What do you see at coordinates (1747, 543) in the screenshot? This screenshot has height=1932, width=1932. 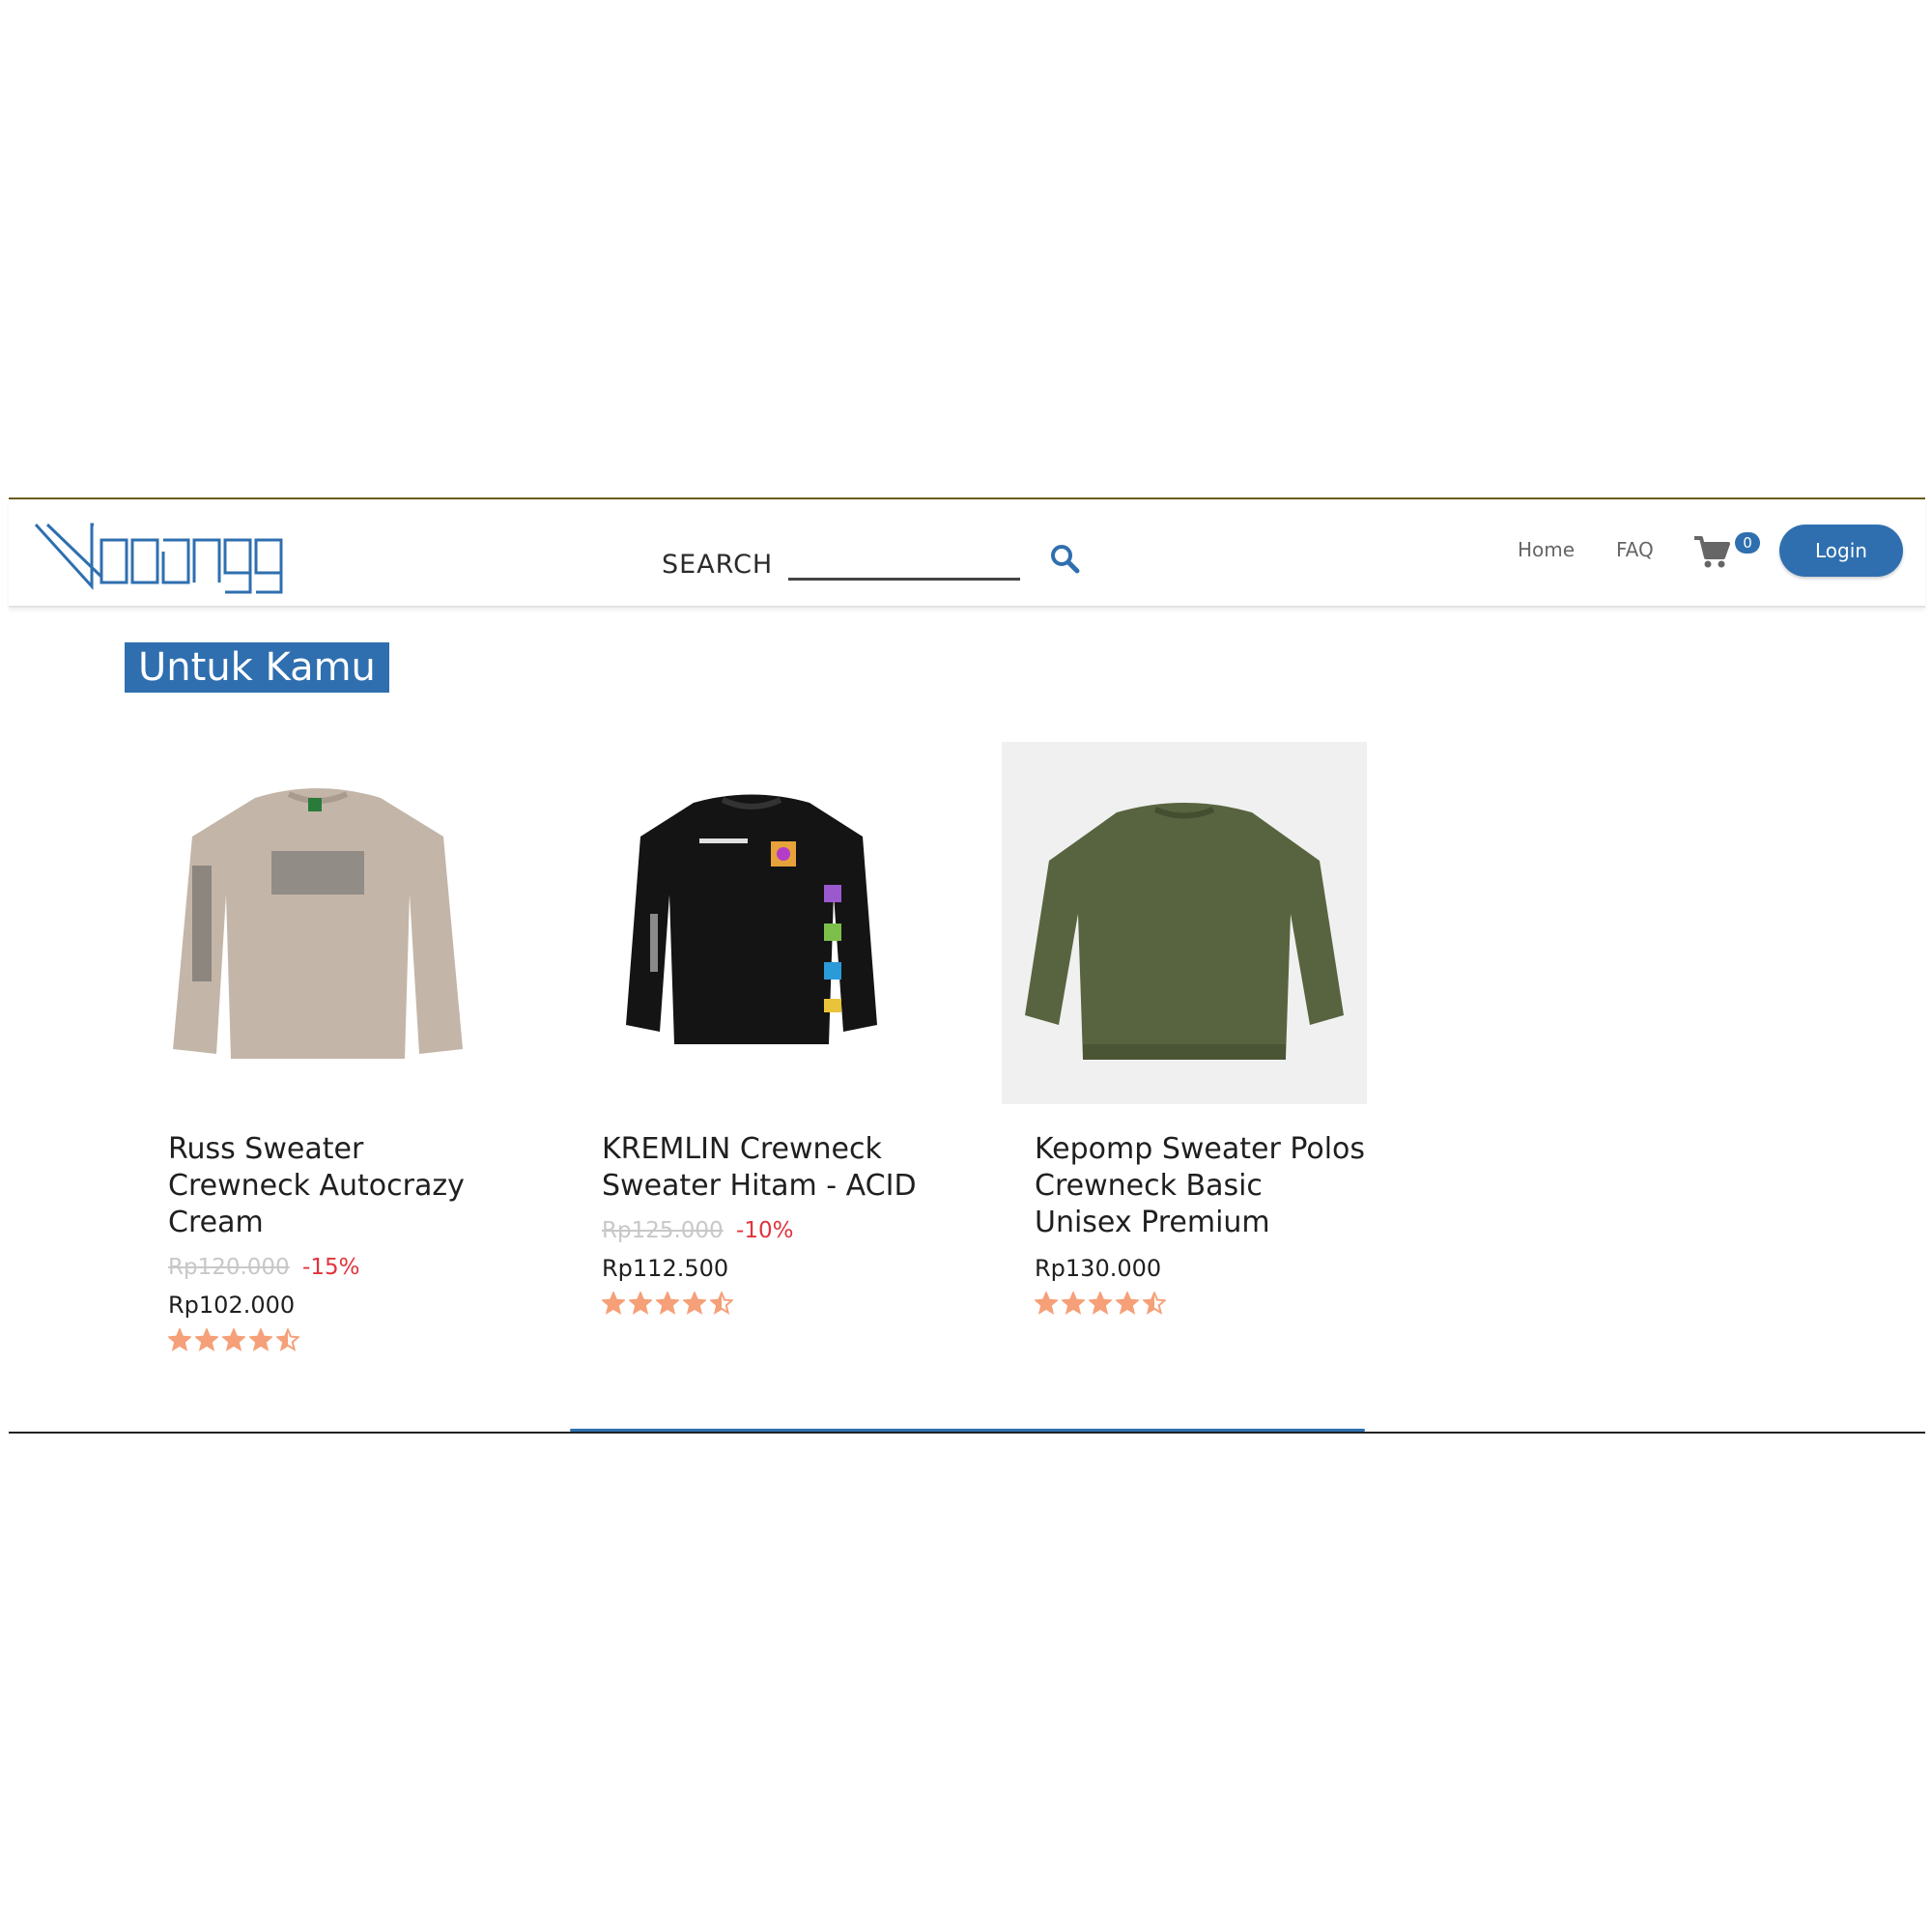 I see `cart-count-badge: 0` at bounding box center [1747, 543].